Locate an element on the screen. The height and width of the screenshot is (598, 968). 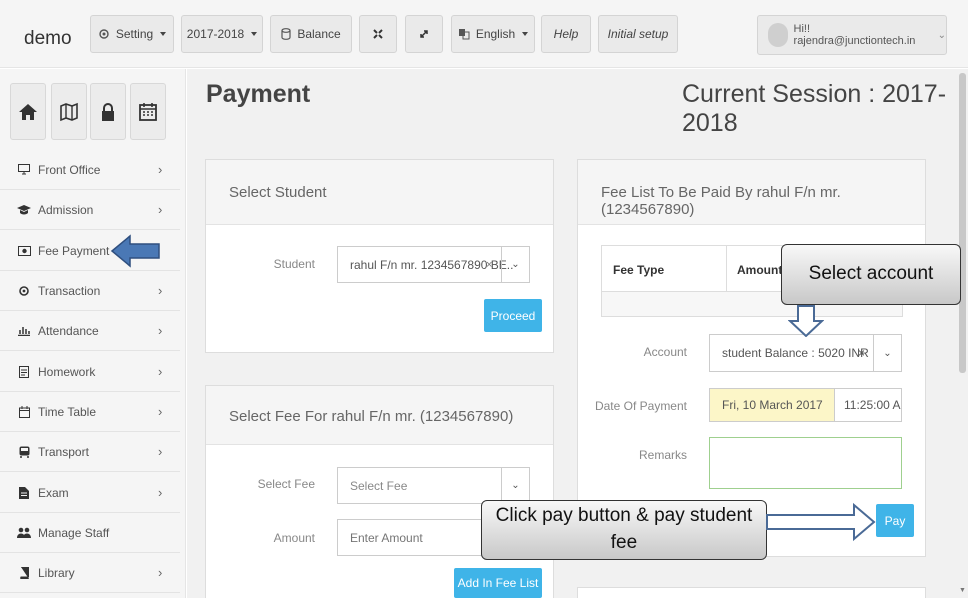
panel-header: Select Student is located at coordinates (379, 192).